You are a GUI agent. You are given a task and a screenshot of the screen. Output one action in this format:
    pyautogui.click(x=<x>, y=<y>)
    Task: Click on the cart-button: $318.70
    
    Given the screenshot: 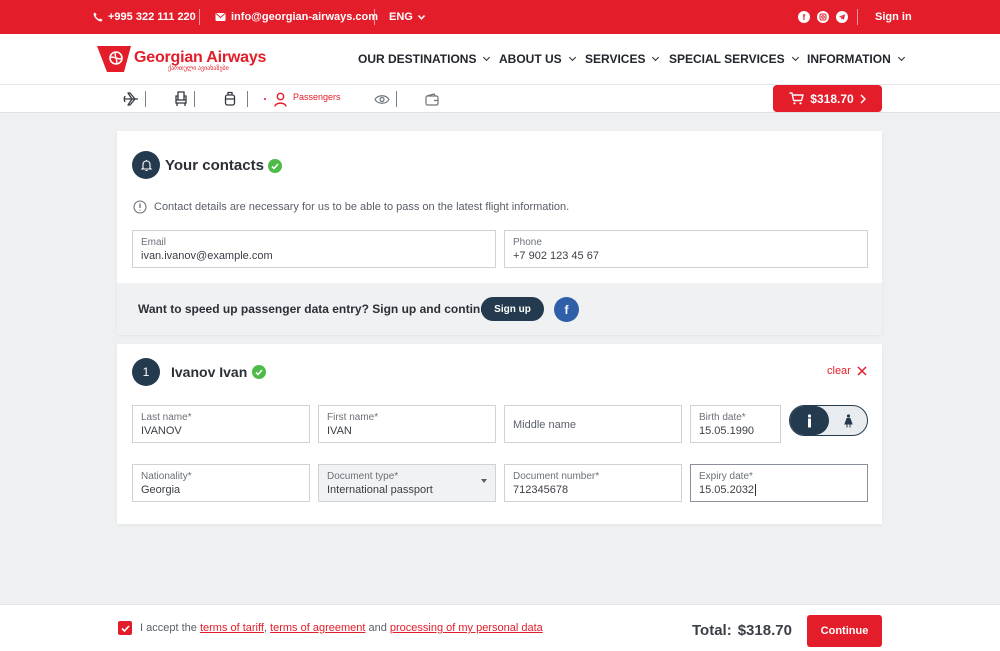 What is the action you would take?
    pyautogui.click(x=827, y=98)
    